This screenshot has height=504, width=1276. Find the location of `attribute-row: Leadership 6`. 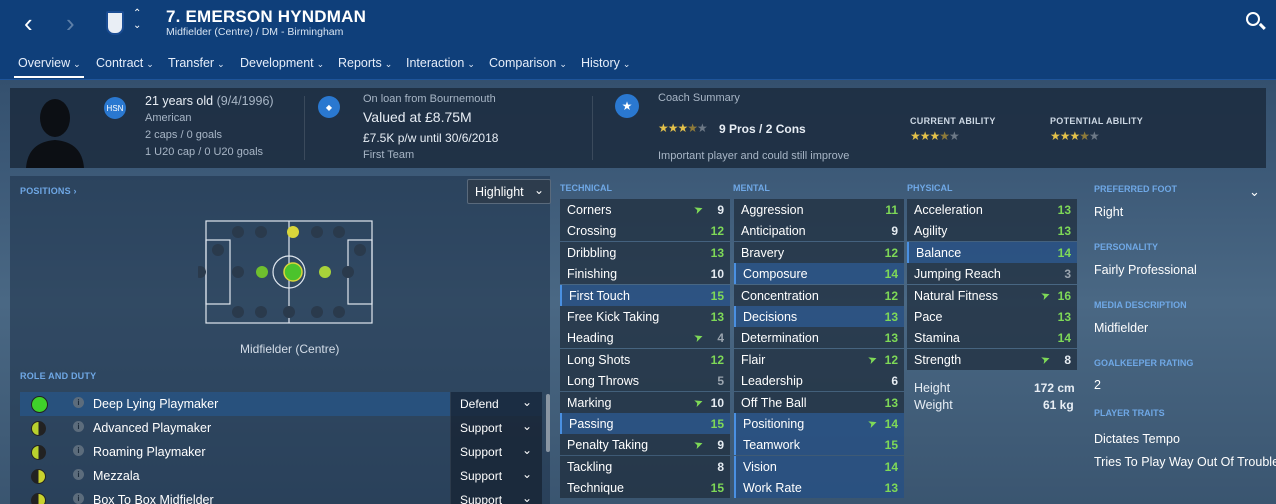

attribute-row: Leadership 6 is located at coordinates (819, 381).